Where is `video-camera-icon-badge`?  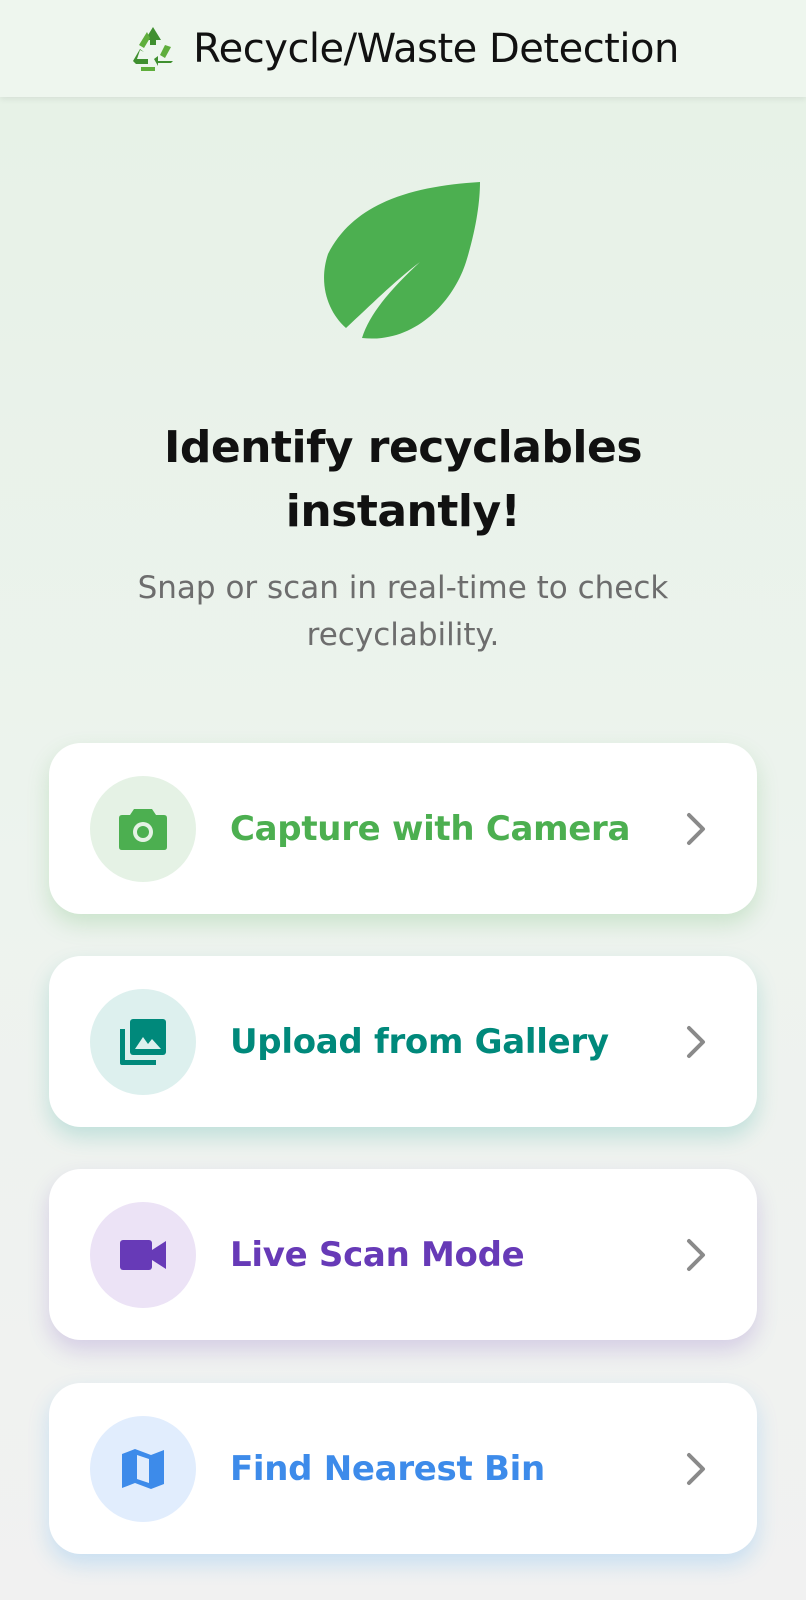 video-camera-icon-badge is located at coordinates (143, 1254).